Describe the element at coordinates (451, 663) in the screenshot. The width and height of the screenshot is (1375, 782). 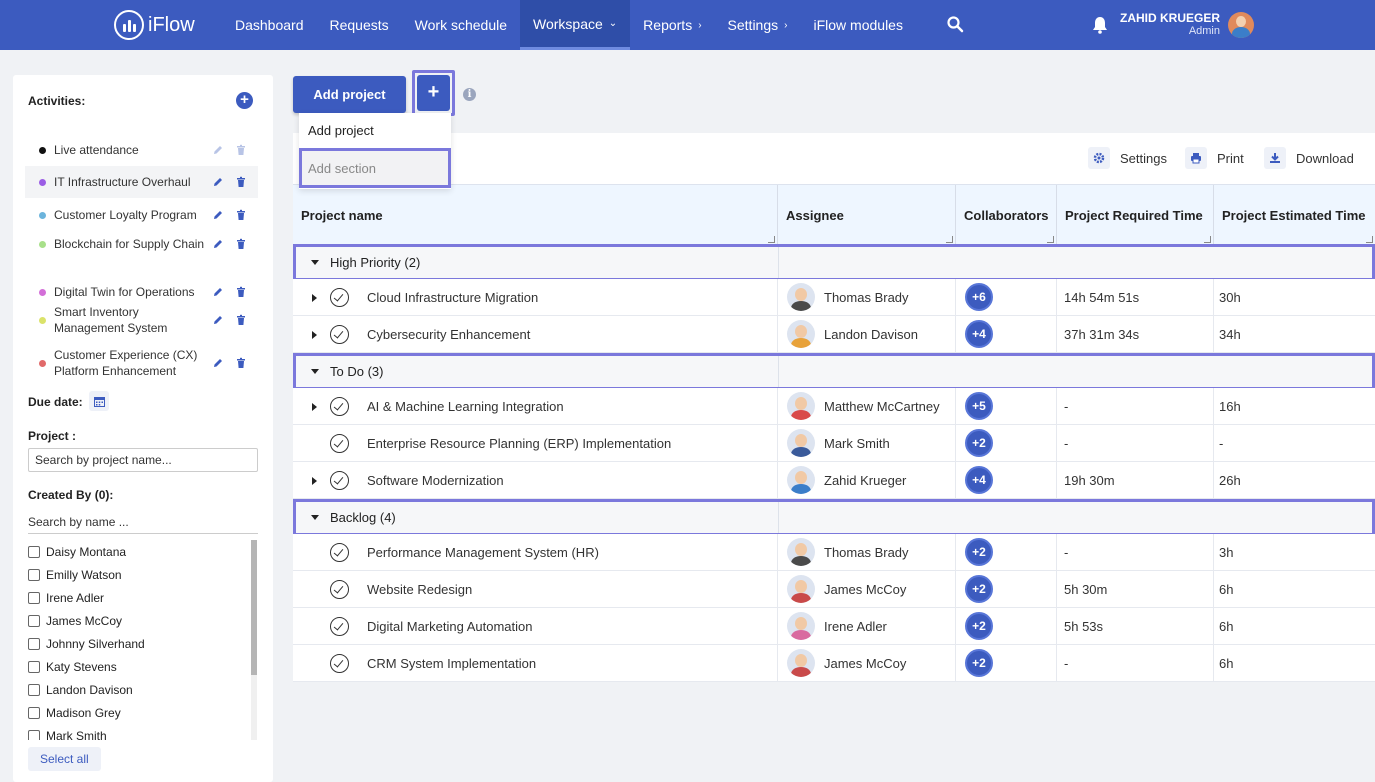
I see `project-name: CRM System Implementation` at that location.